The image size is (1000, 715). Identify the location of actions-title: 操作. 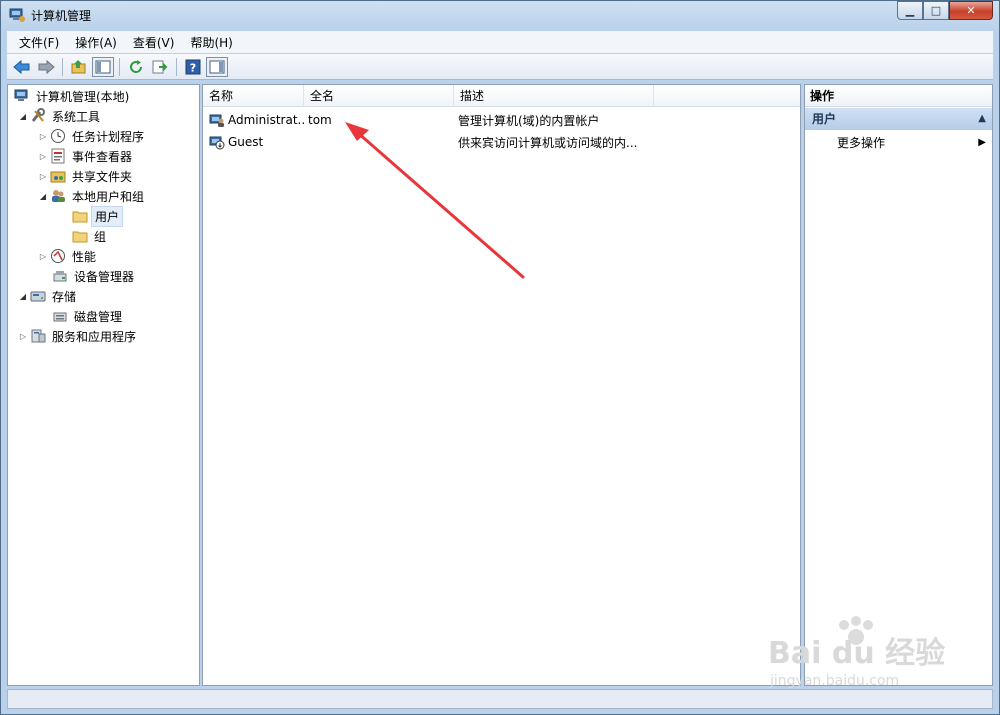
(898, 96).